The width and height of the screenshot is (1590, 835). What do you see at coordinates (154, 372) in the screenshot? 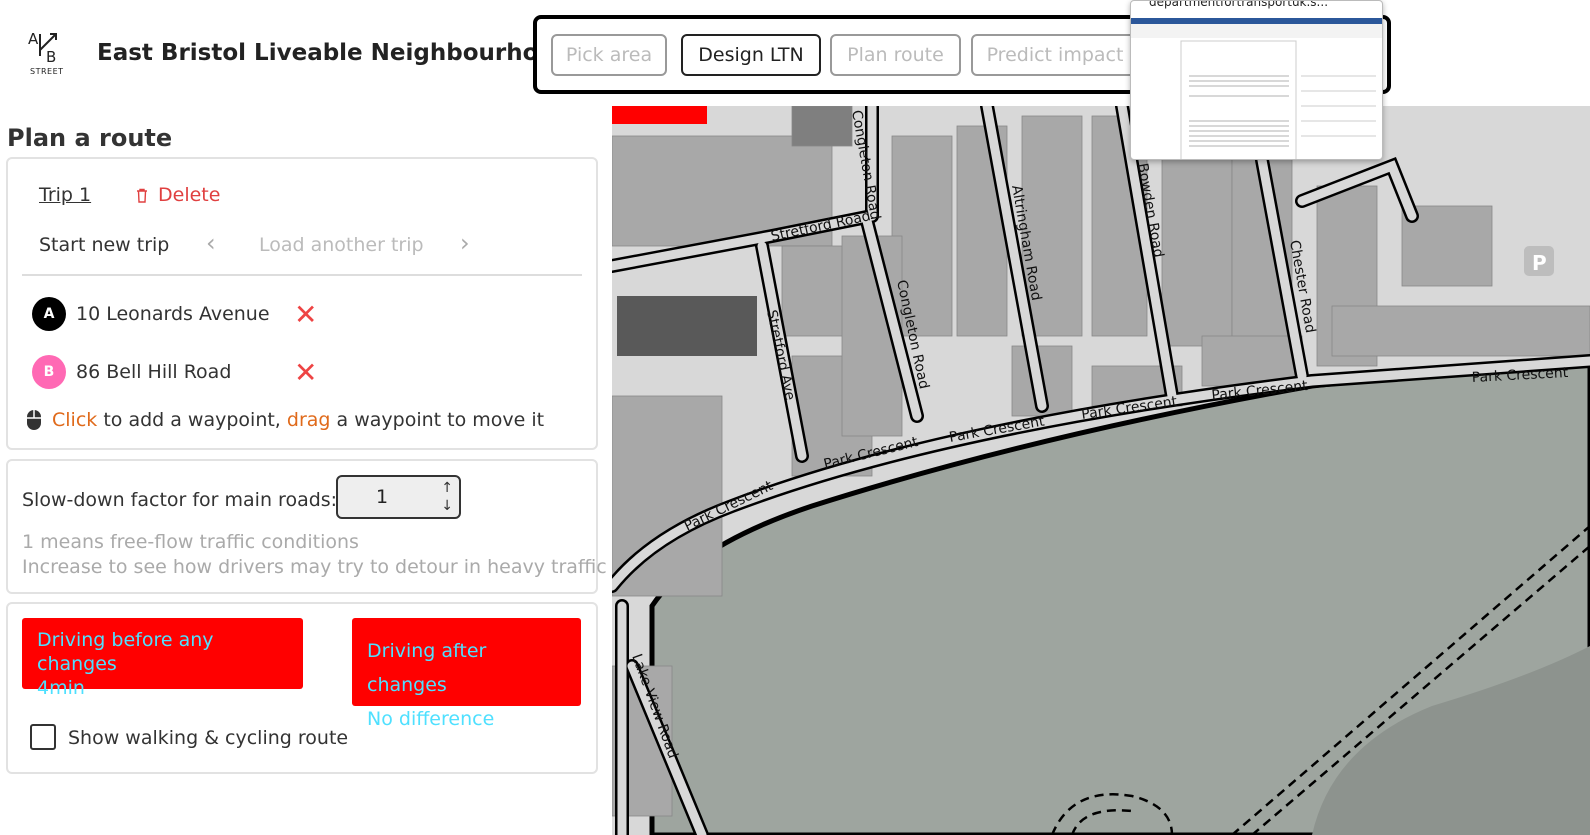
I see `waypoint-b-label: 86 Bell Hill Road` at bounding box center [154, 372].